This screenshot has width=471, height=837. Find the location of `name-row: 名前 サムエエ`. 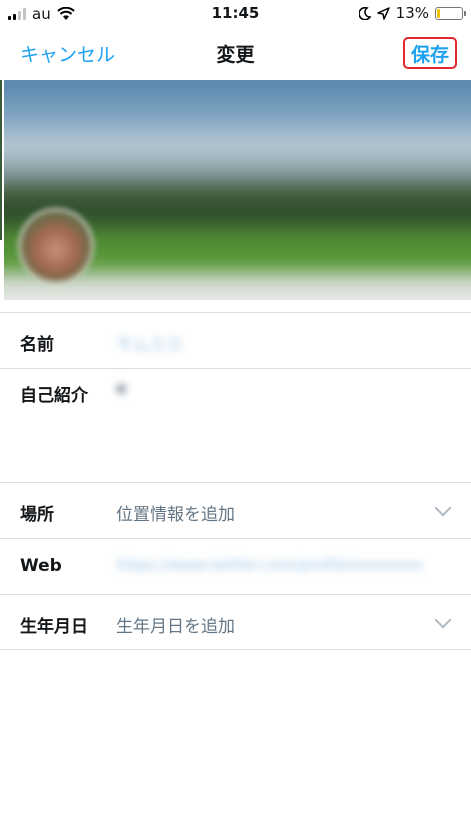

name-row: 名前 サムエエ is located at coordinates (235, 340).